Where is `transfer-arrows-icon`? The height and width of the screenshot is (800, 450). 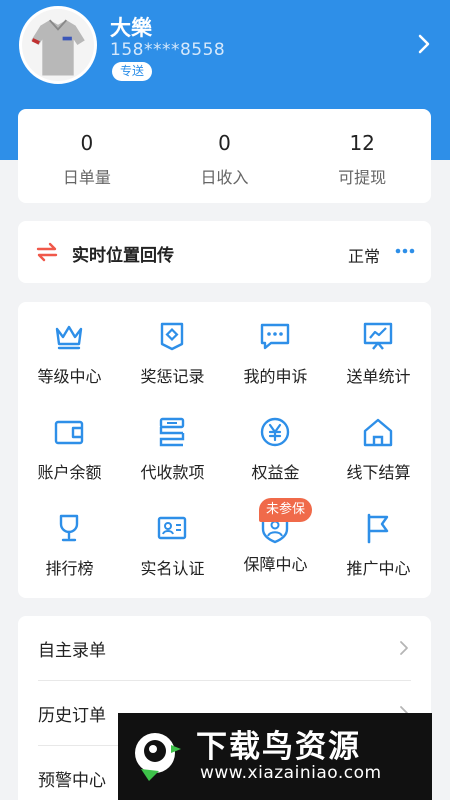 transfer-arrows-icon is located at coordinates (47, 252).